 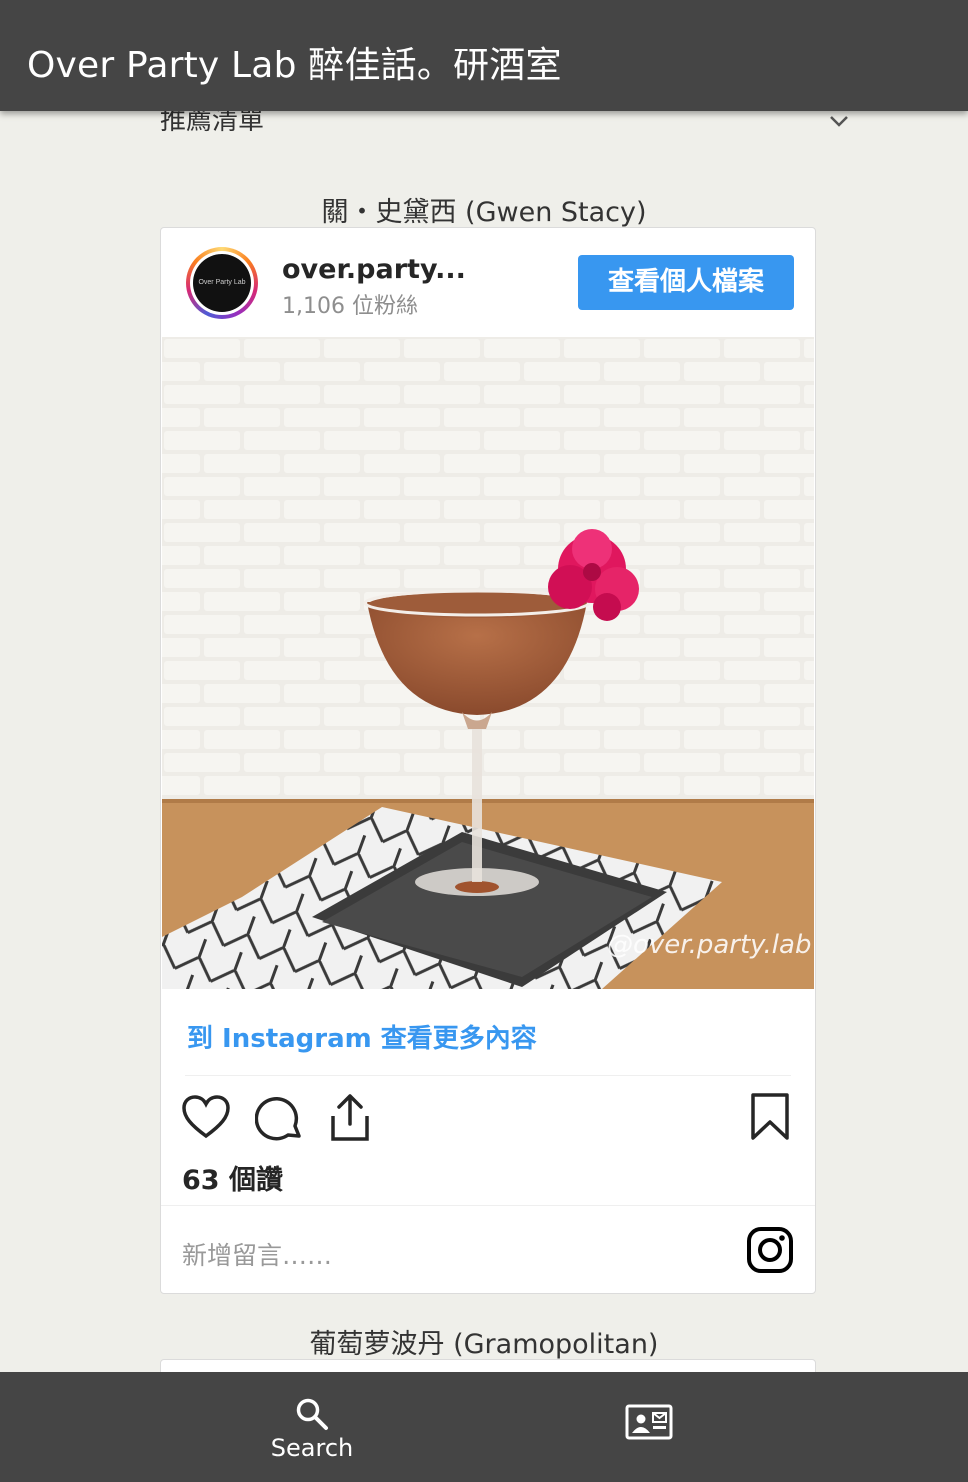 I want to click on chevron-down-icon, so click(x=839, y=121).